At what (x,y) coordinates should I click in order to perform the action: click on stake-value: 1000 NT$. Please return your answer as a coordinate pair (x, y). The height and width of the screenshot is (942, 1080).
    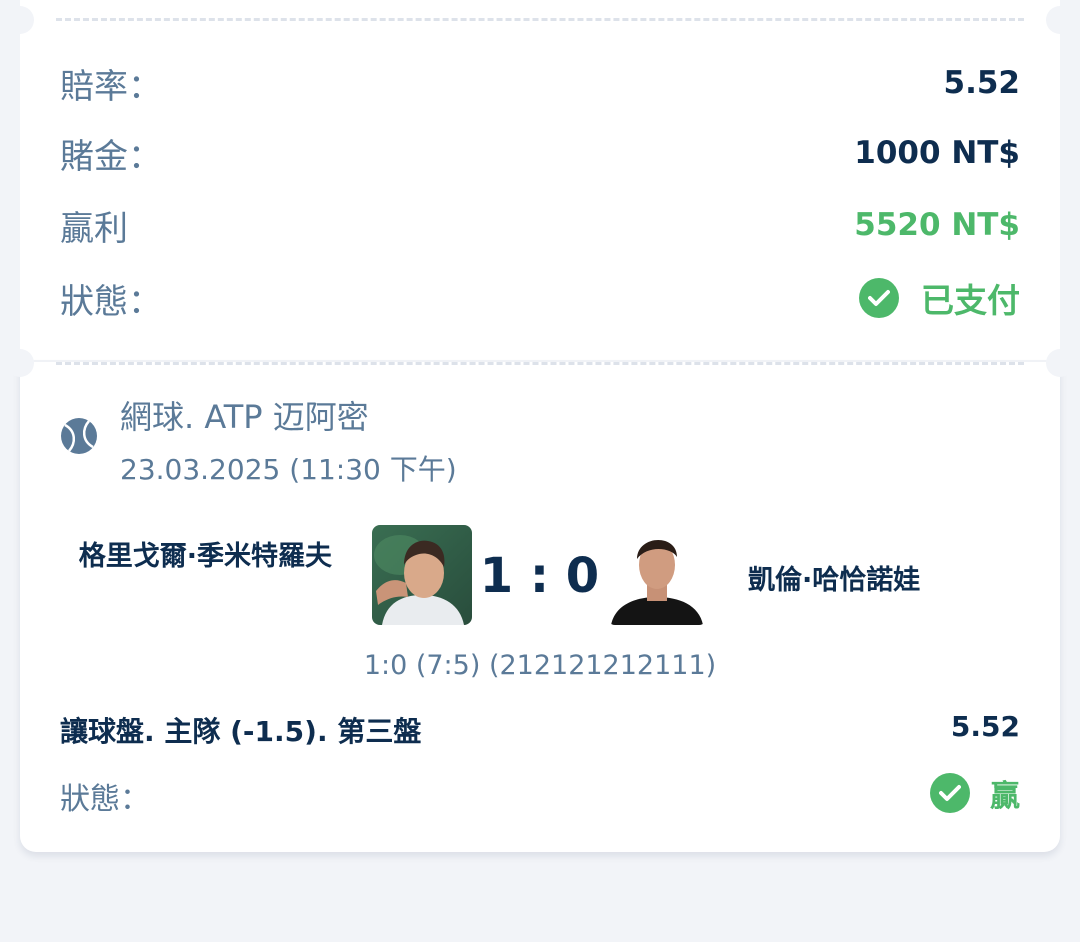
    Looking at the image, I should click on (937, 153).